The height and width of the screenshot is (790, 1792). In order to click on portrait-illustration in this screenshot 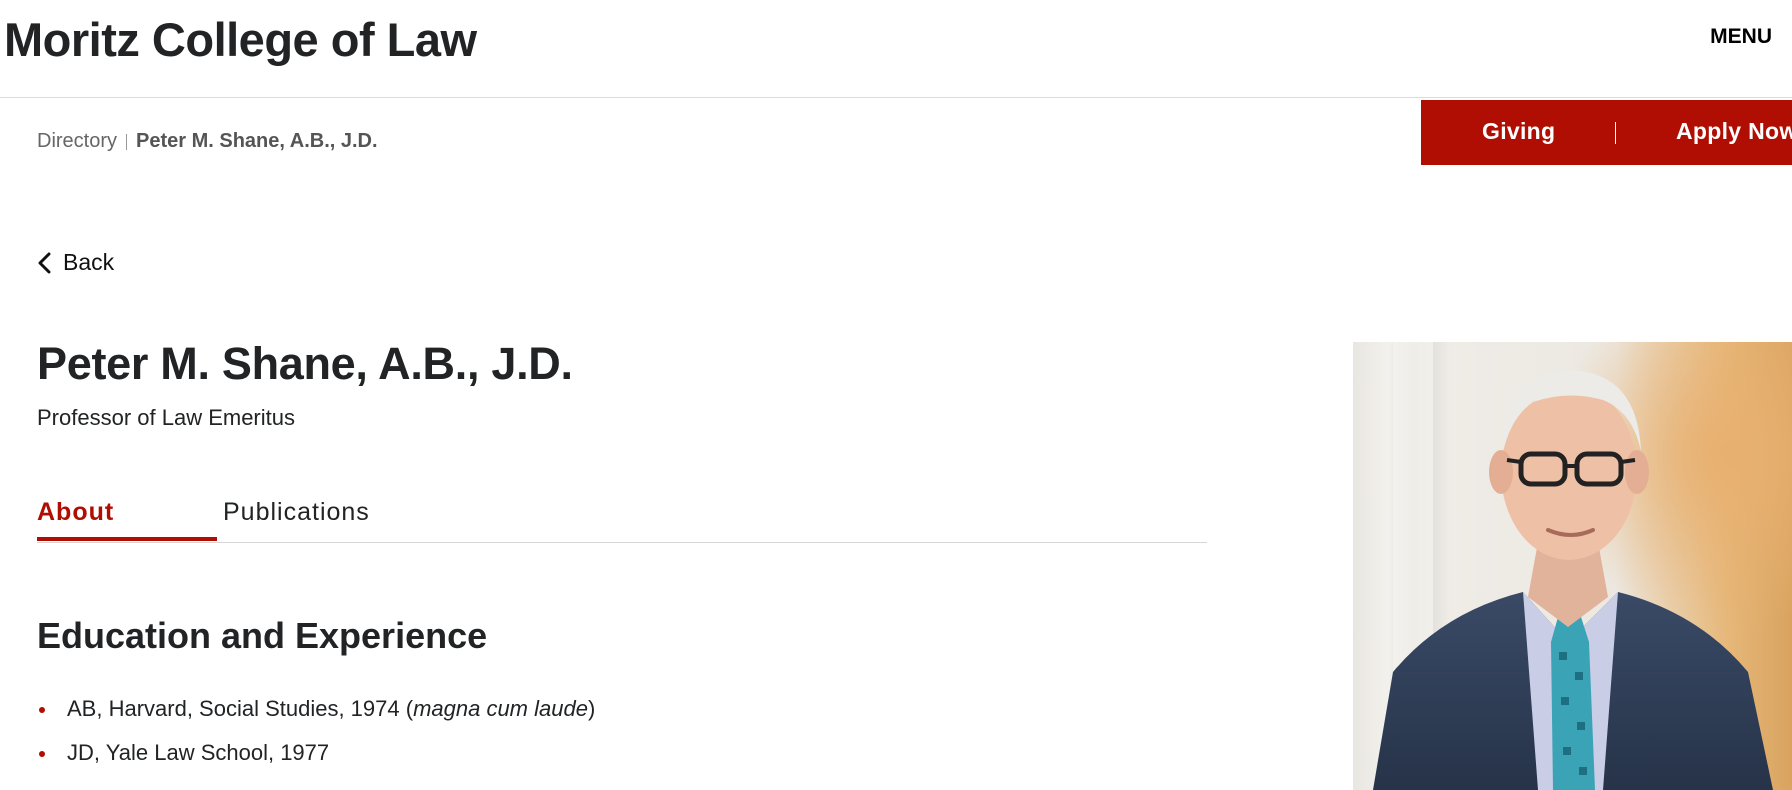, I will do `click(1572, 566)`.